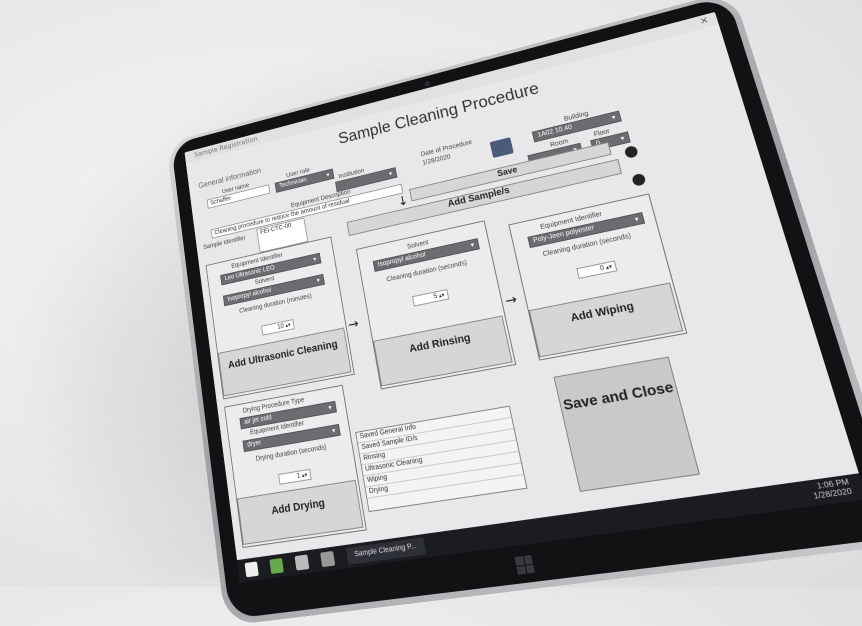  What do you see at coordinates (597, 269) in the screenshot?
I see `wiping-duration-stepper: 0` at bounding box center [597, 269].